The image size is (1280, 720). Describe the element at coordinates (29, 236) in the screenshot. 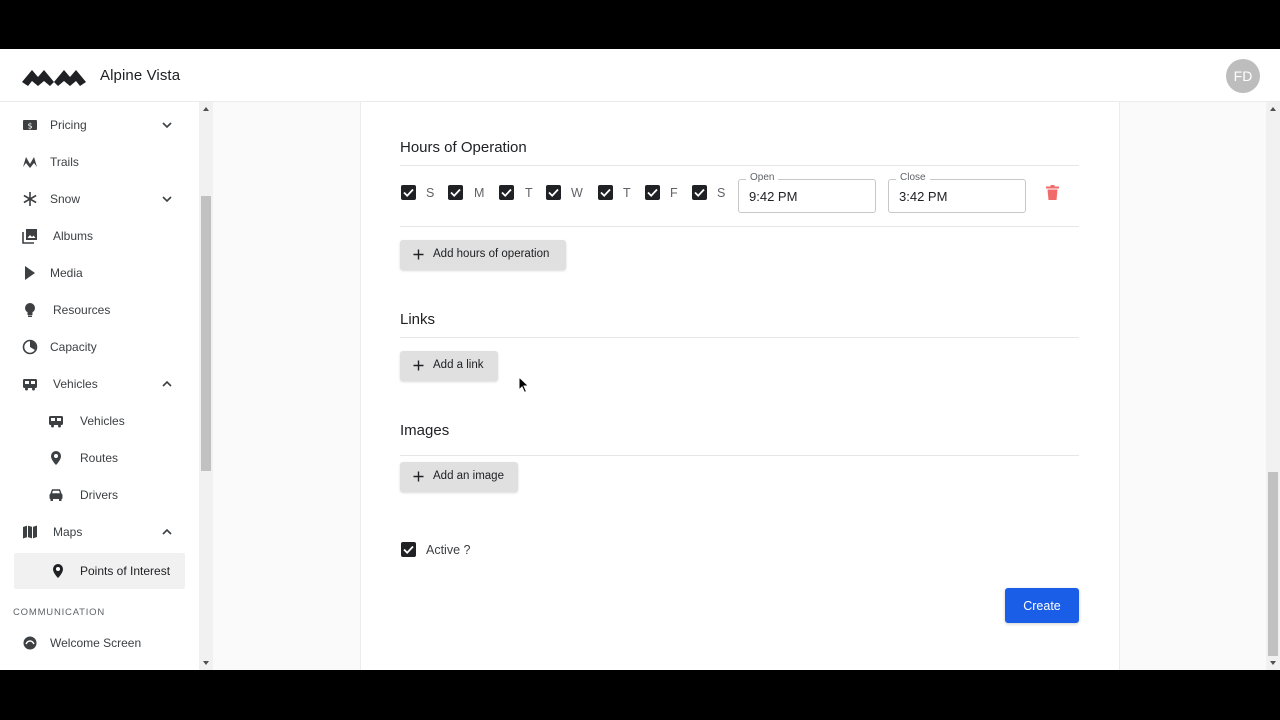

I see `photo-library-icon` at that location.